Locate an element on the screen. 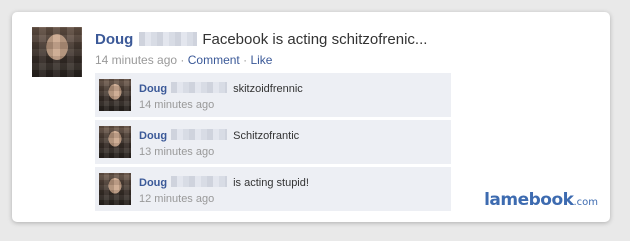 The width and height of the screenshot is (630, 241). comment-link: Comment is located at coordinates (214, 60).